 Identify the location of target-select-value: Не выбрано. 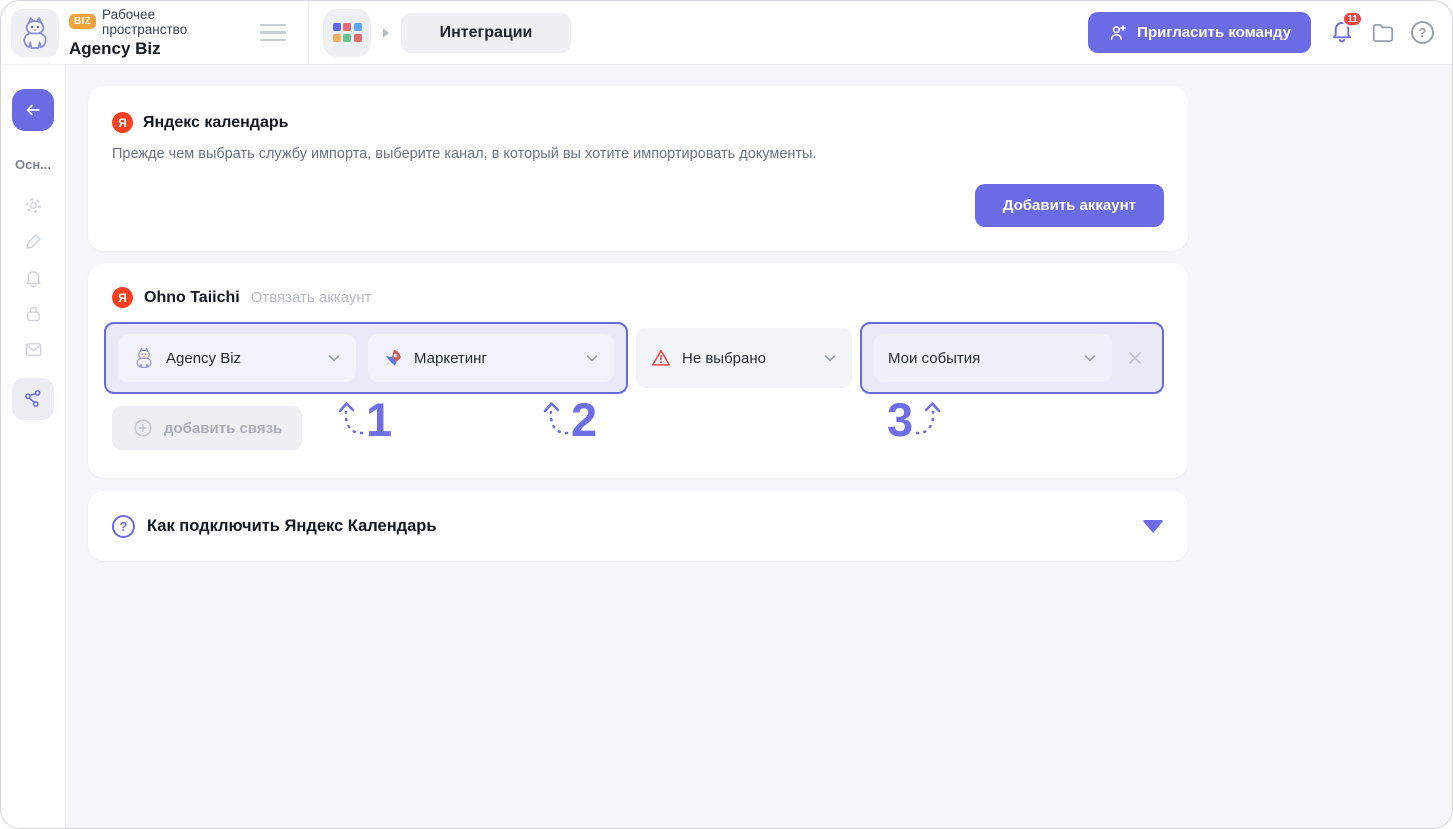
(724, 358).